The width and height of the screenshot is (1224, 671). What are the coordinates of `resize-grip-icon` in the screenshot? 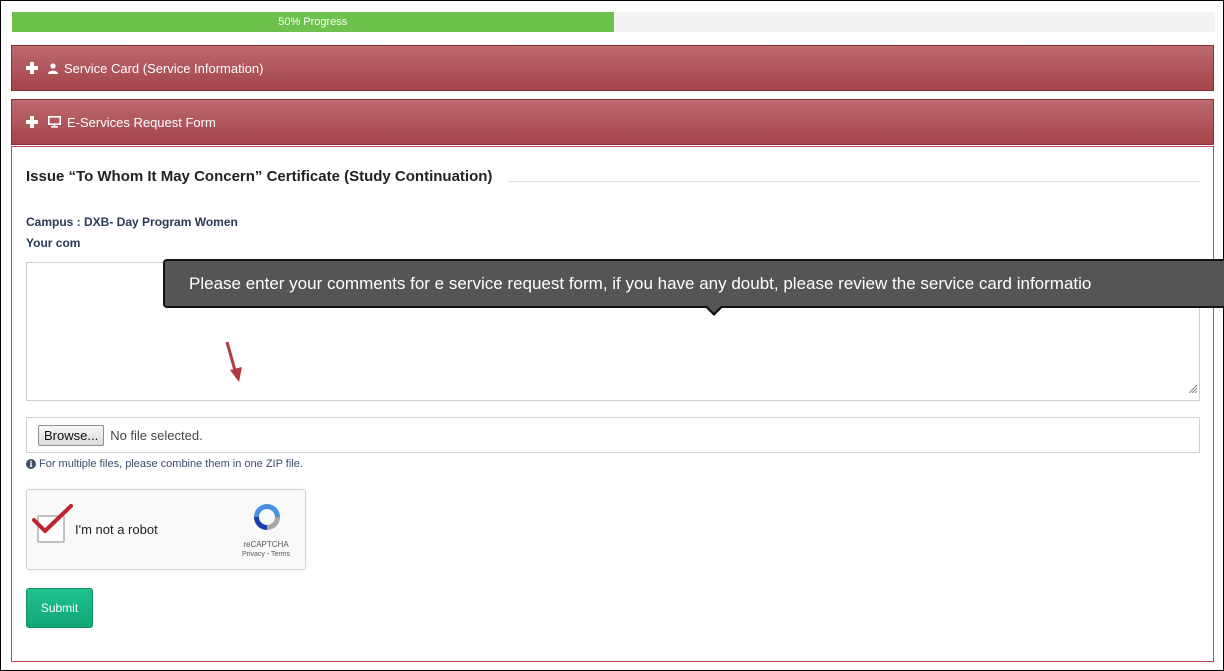 It's located at (1192, 389).